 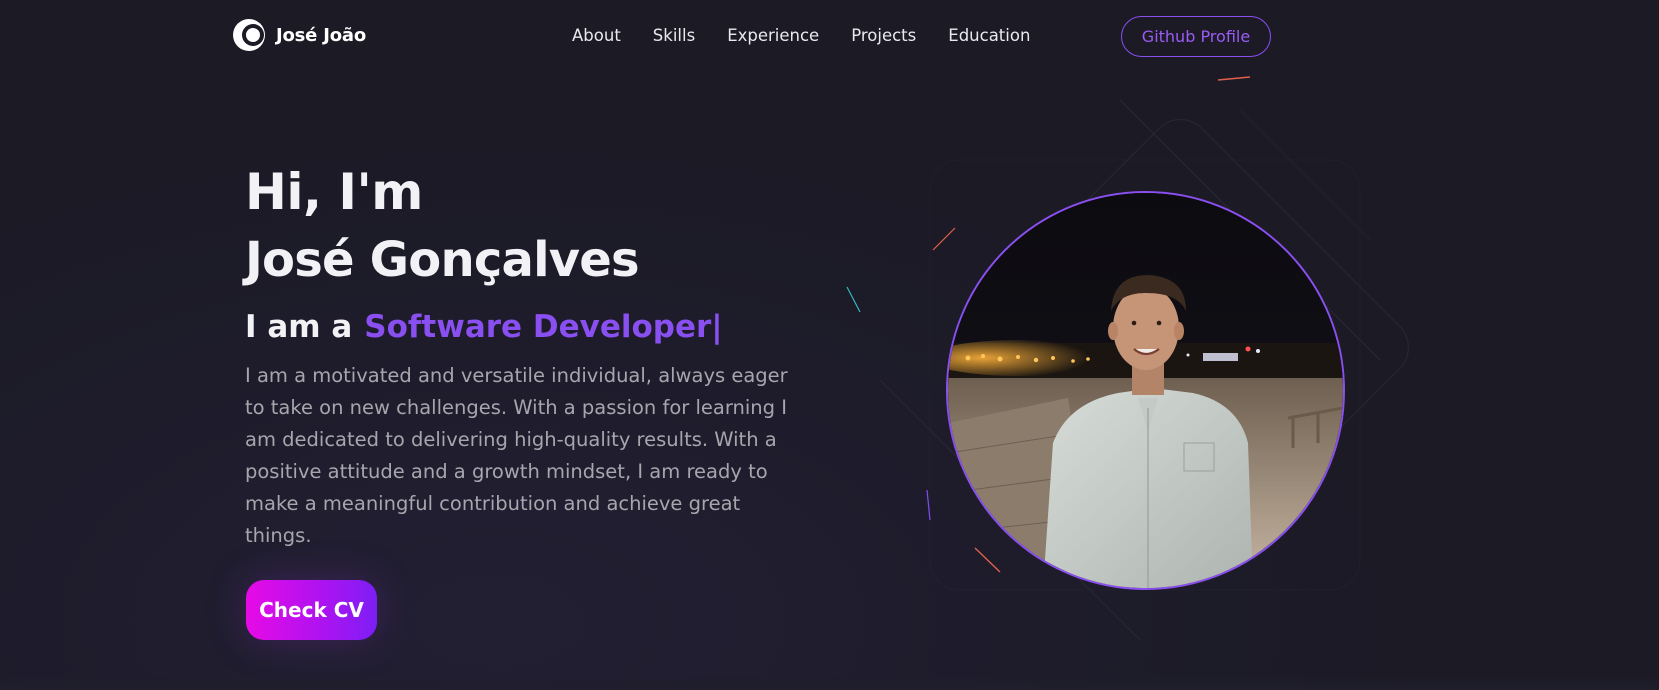 I want to click on role-value: Software Developer, so click(x=538, y=327).